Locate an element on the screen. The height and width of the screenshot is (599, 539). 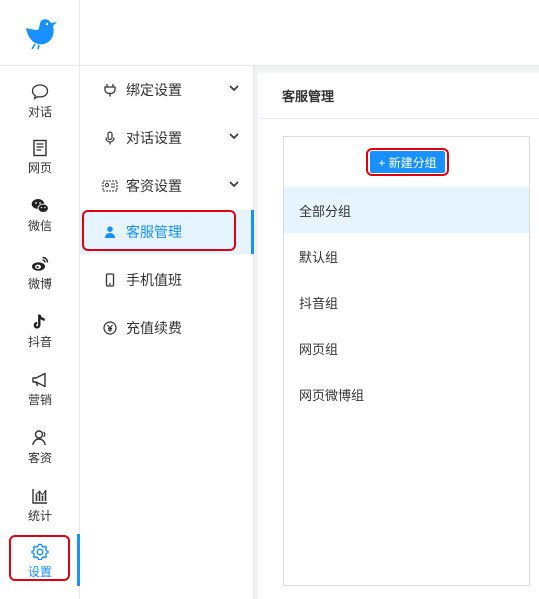
yen-icon is located at coordinates (110, 328).